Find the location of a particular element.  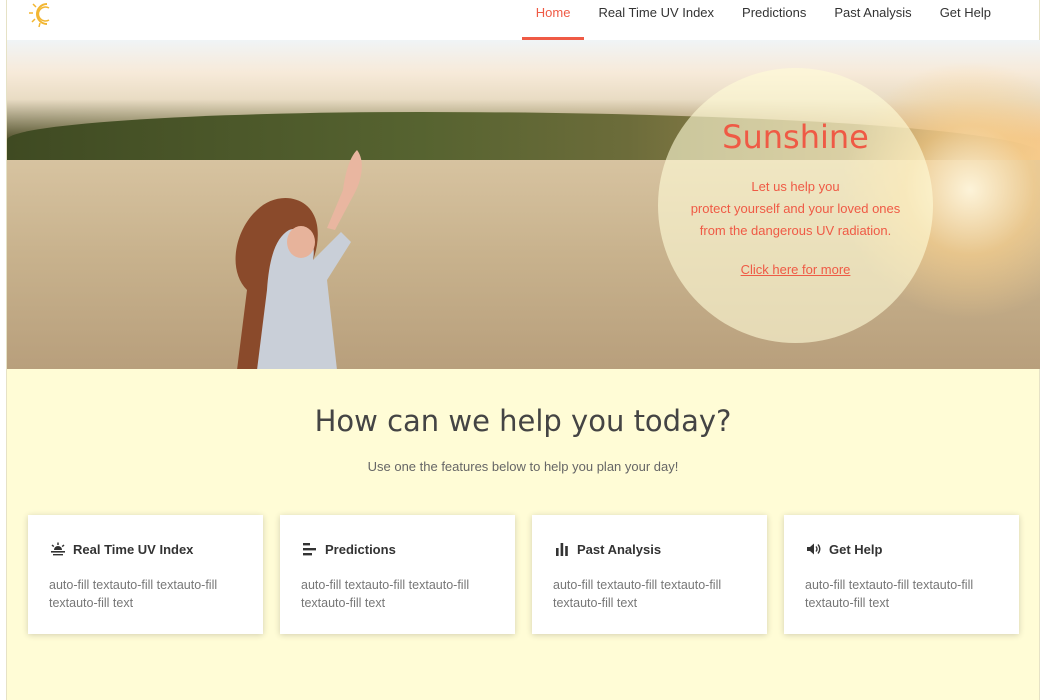

hero-line-3: from the dangerous UV radiation. is located at coordinates (795, 230).